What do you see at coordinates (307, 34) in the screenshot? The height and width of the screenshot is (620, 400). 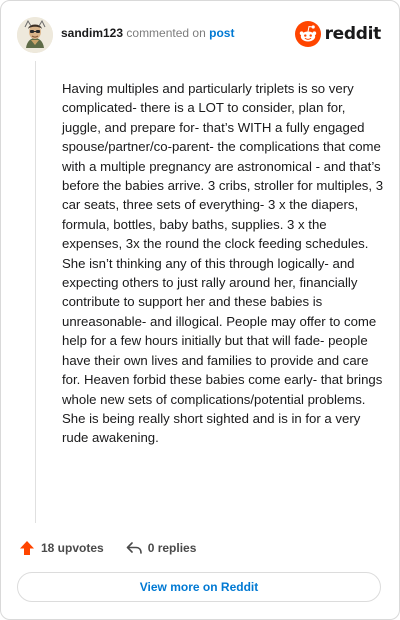 I see `reddit-snoo-icon` at bounding box center [307, 34].